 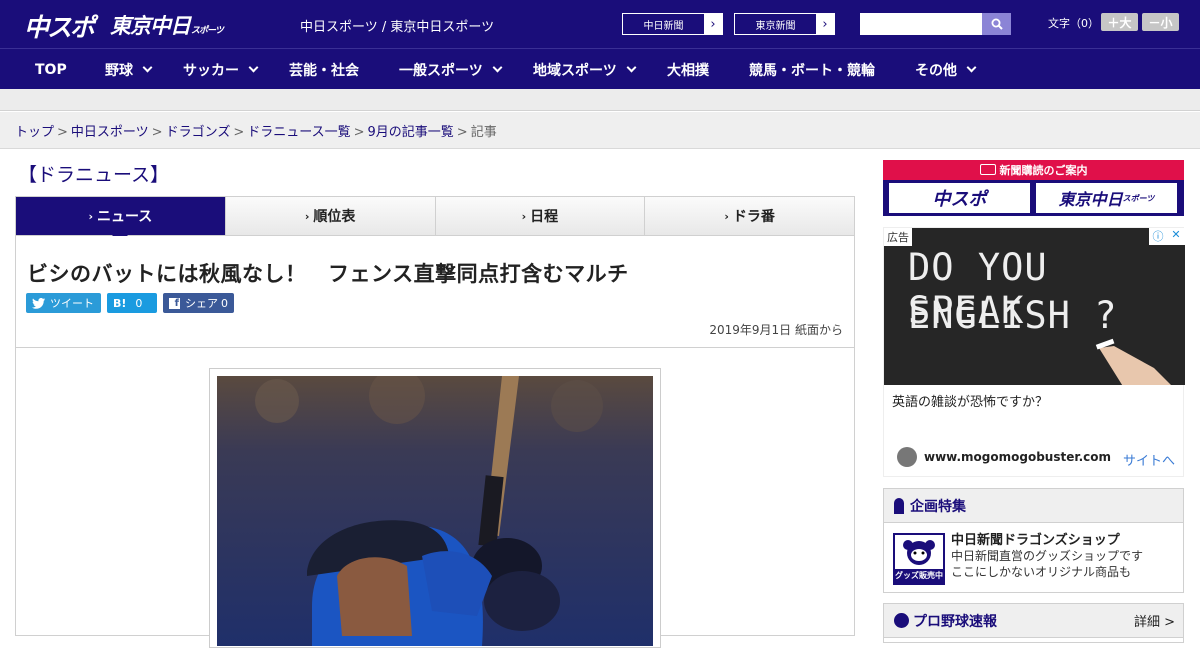 I want to click on feature-desc-line-1: 中日新聞直営のグッズショップです, so click(x=1047, y=556).